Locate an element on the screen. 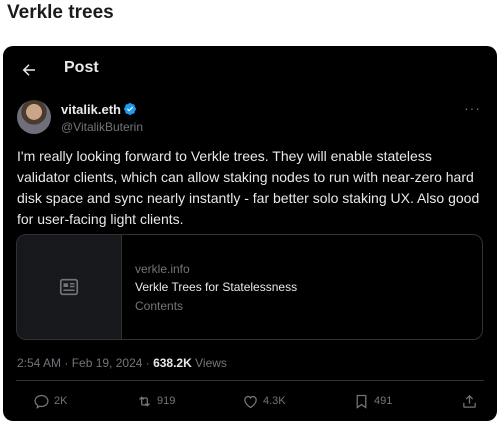 The width and height of the screenshot is (500, 424). bookmark-count: 491 is located at coordinates (383, 401).